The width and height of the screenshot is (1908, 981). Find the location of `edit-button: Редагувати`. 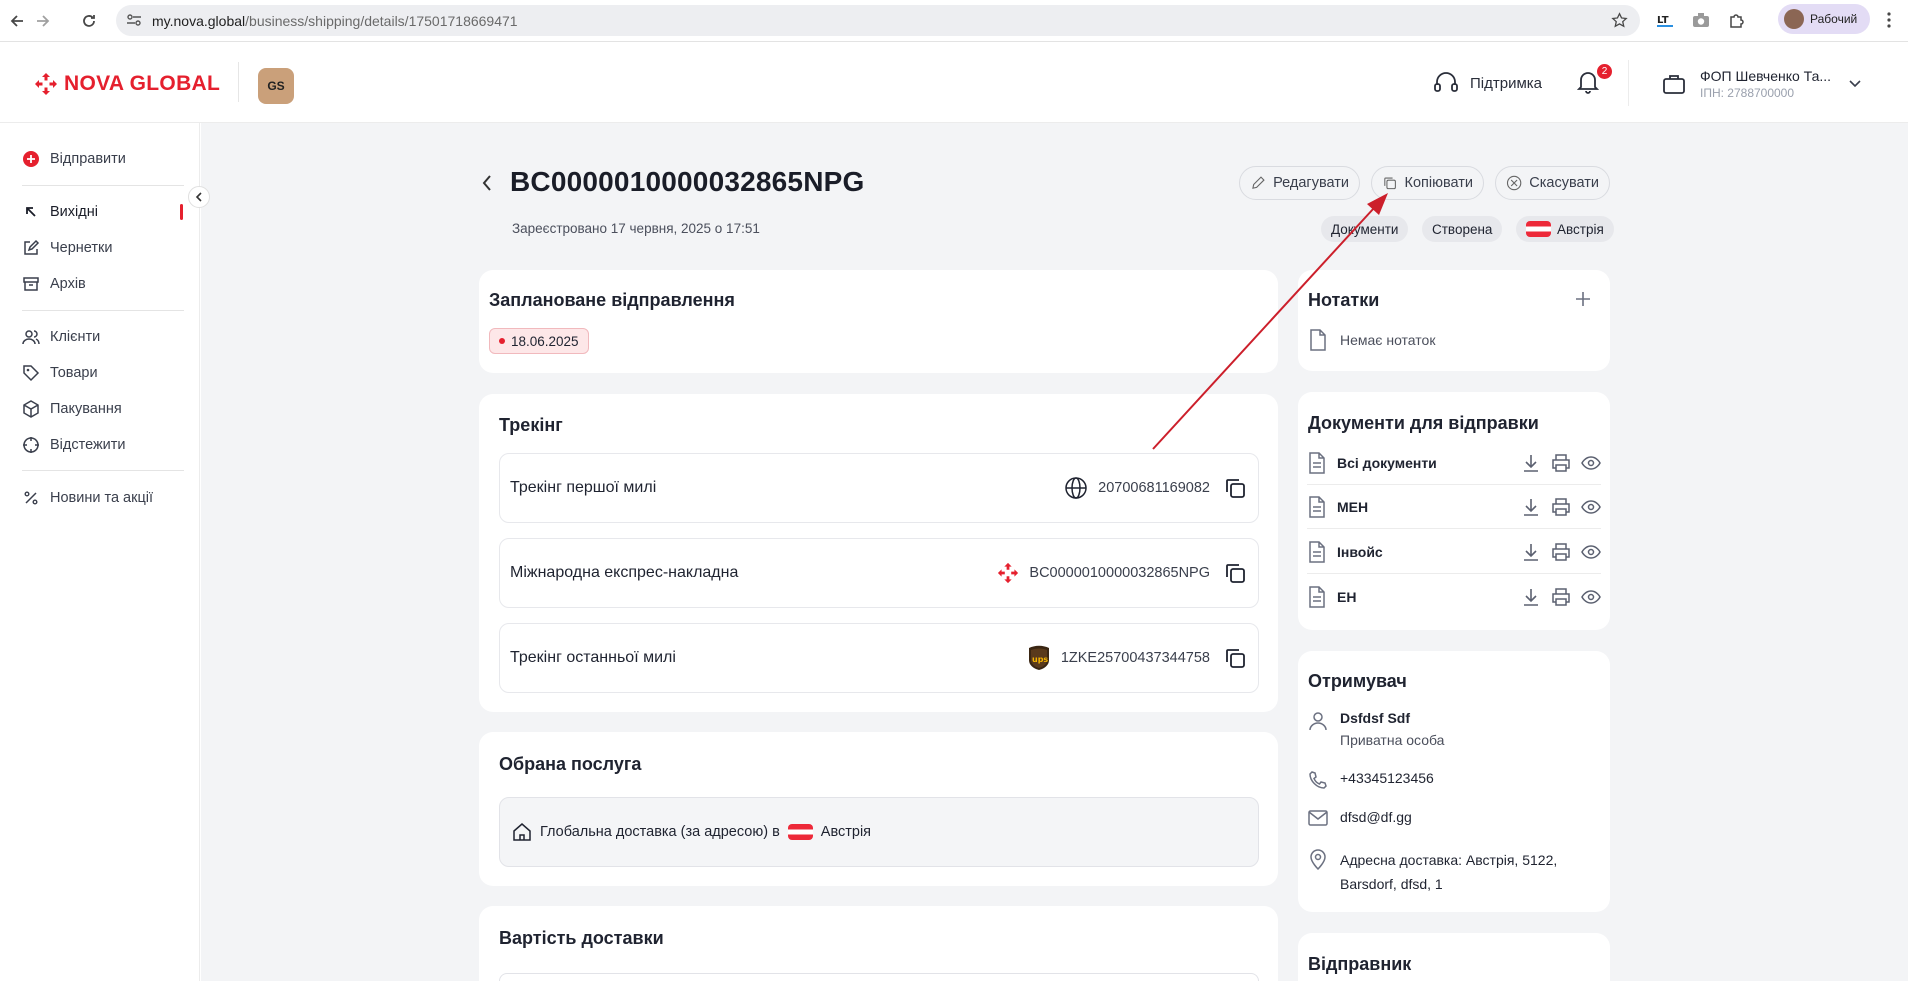

edit-button: Редагувати is located at coordinates (1299, 183).